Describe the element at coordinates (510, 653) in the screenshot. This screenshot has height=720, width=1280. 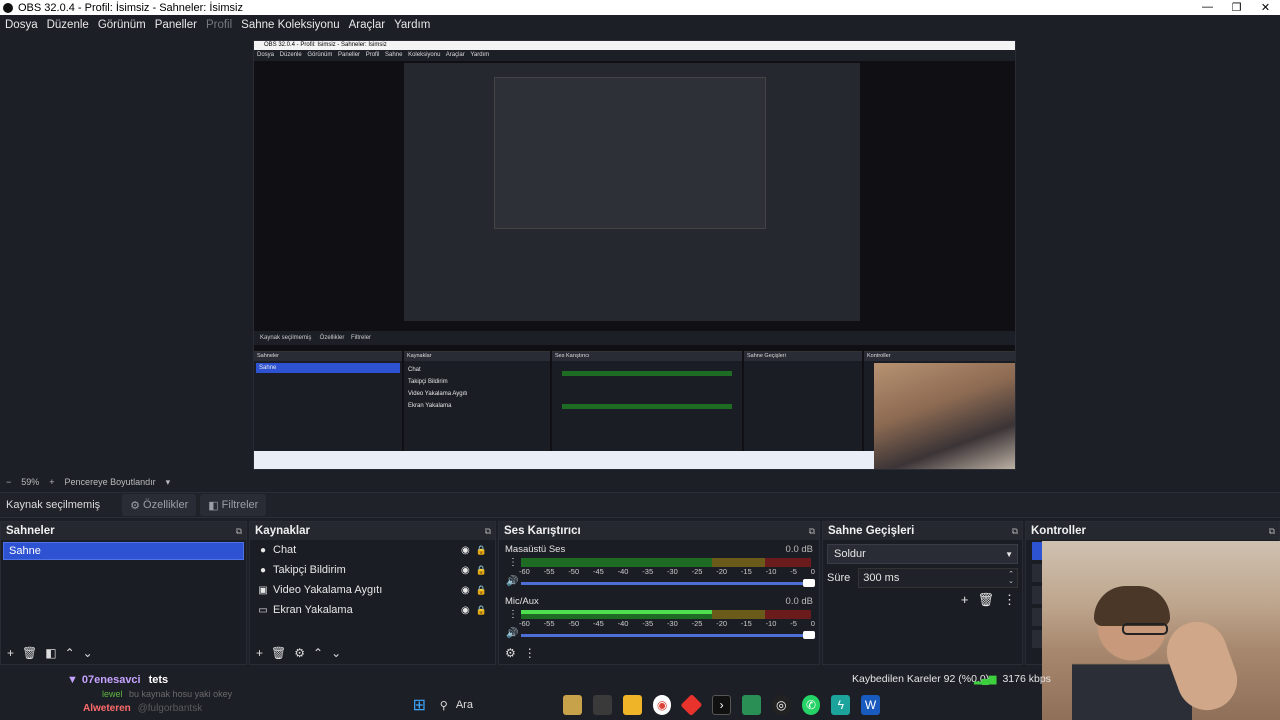
I see `settings-icon: ⚙` at that location.